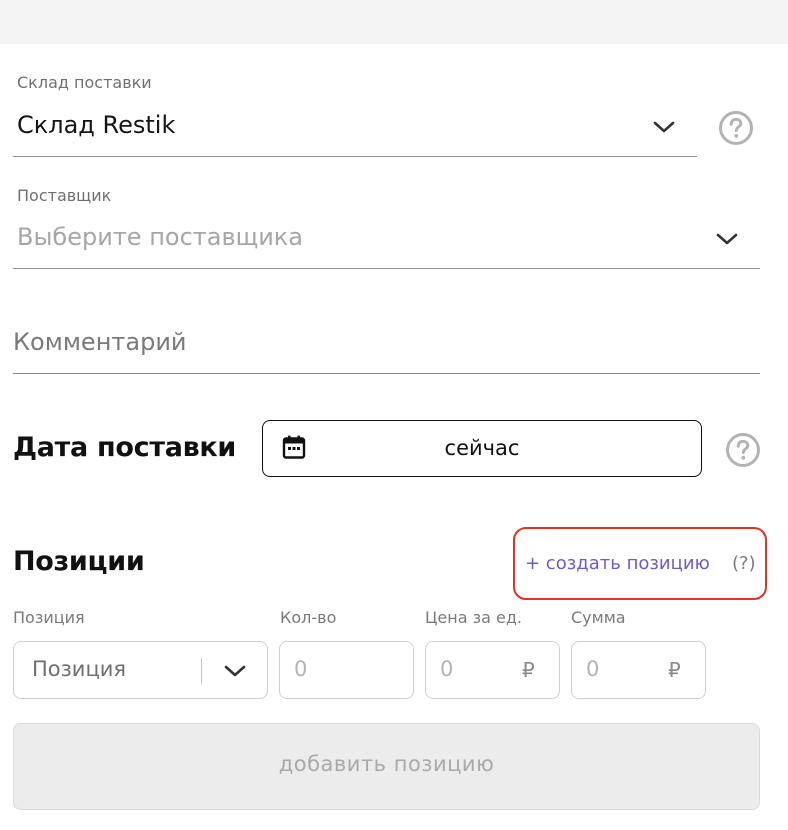 This screenshot has width=788, height=830. Describe the element at coordinates (598, 617) in the screenshot. I see `column-label-sum: Сумма` at that location.